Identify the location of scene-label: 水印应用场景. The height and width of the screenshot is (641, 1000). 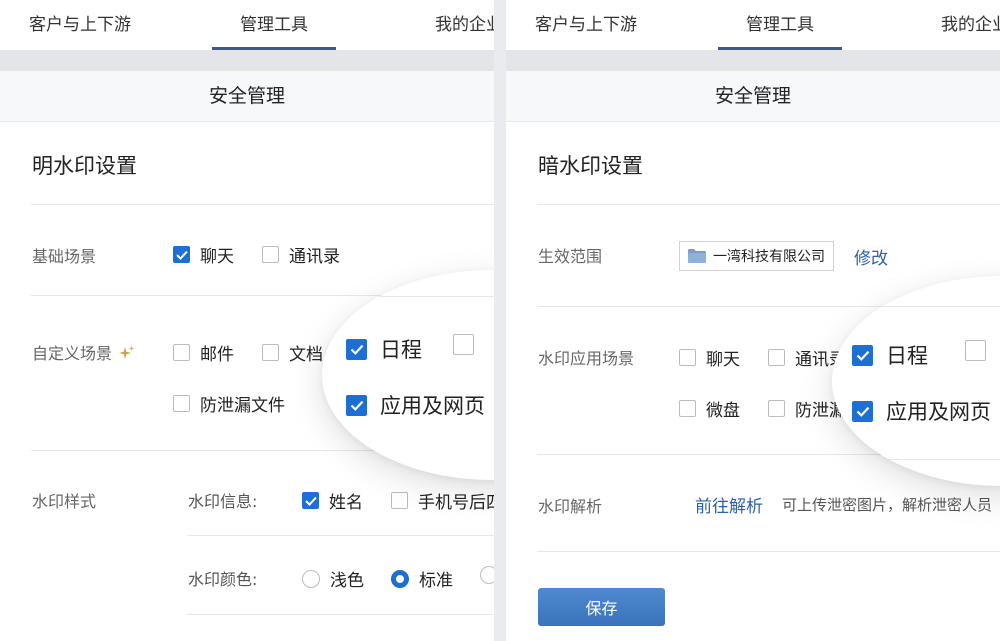
(586, 358).